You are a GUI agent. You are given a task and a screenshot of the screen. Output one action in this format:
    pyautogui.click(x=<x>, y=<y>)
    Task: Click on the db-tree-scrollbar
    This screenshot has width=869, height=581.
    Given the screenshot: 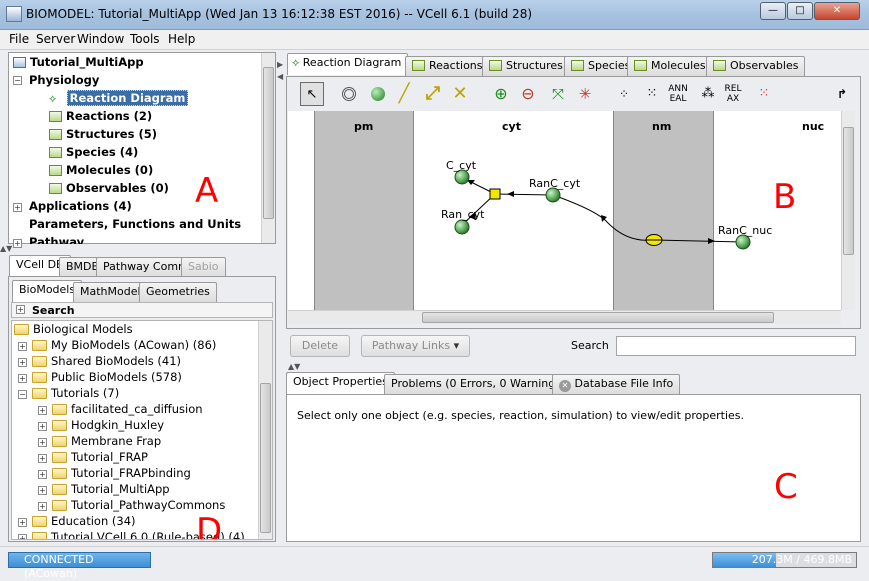 What is the action you would take?
    pyautogui.click(x=265, y=430)
    